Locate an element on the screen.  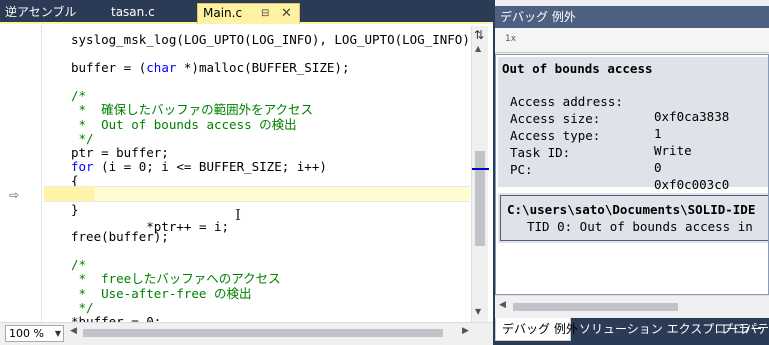
scroll-position-marker is located at coordinates (480, 169).